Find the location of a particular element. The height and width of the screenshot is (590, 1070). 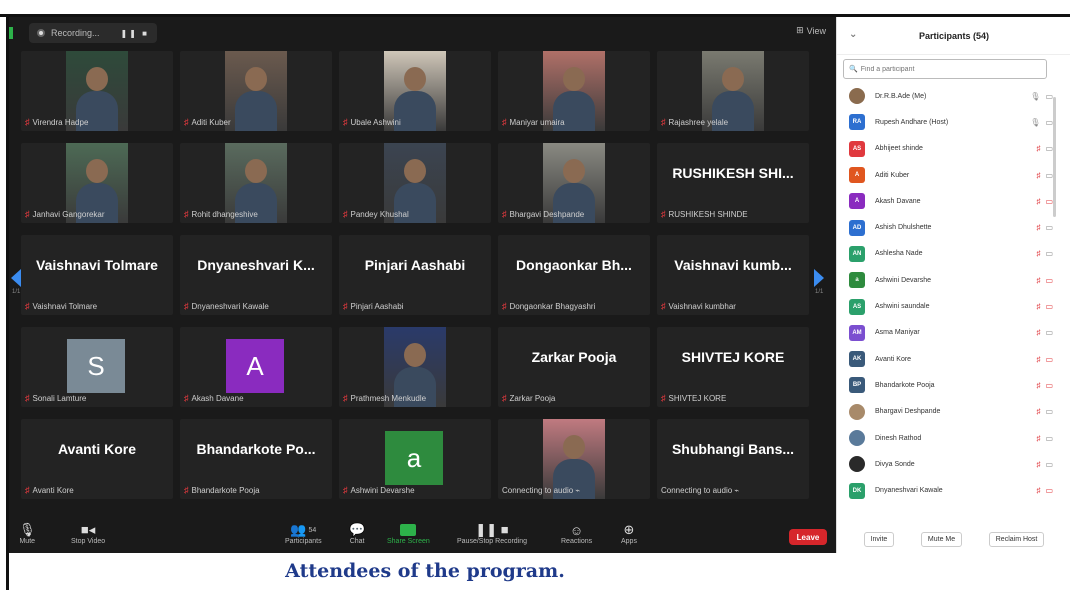

participant-video is located at coordinates (256, 91).